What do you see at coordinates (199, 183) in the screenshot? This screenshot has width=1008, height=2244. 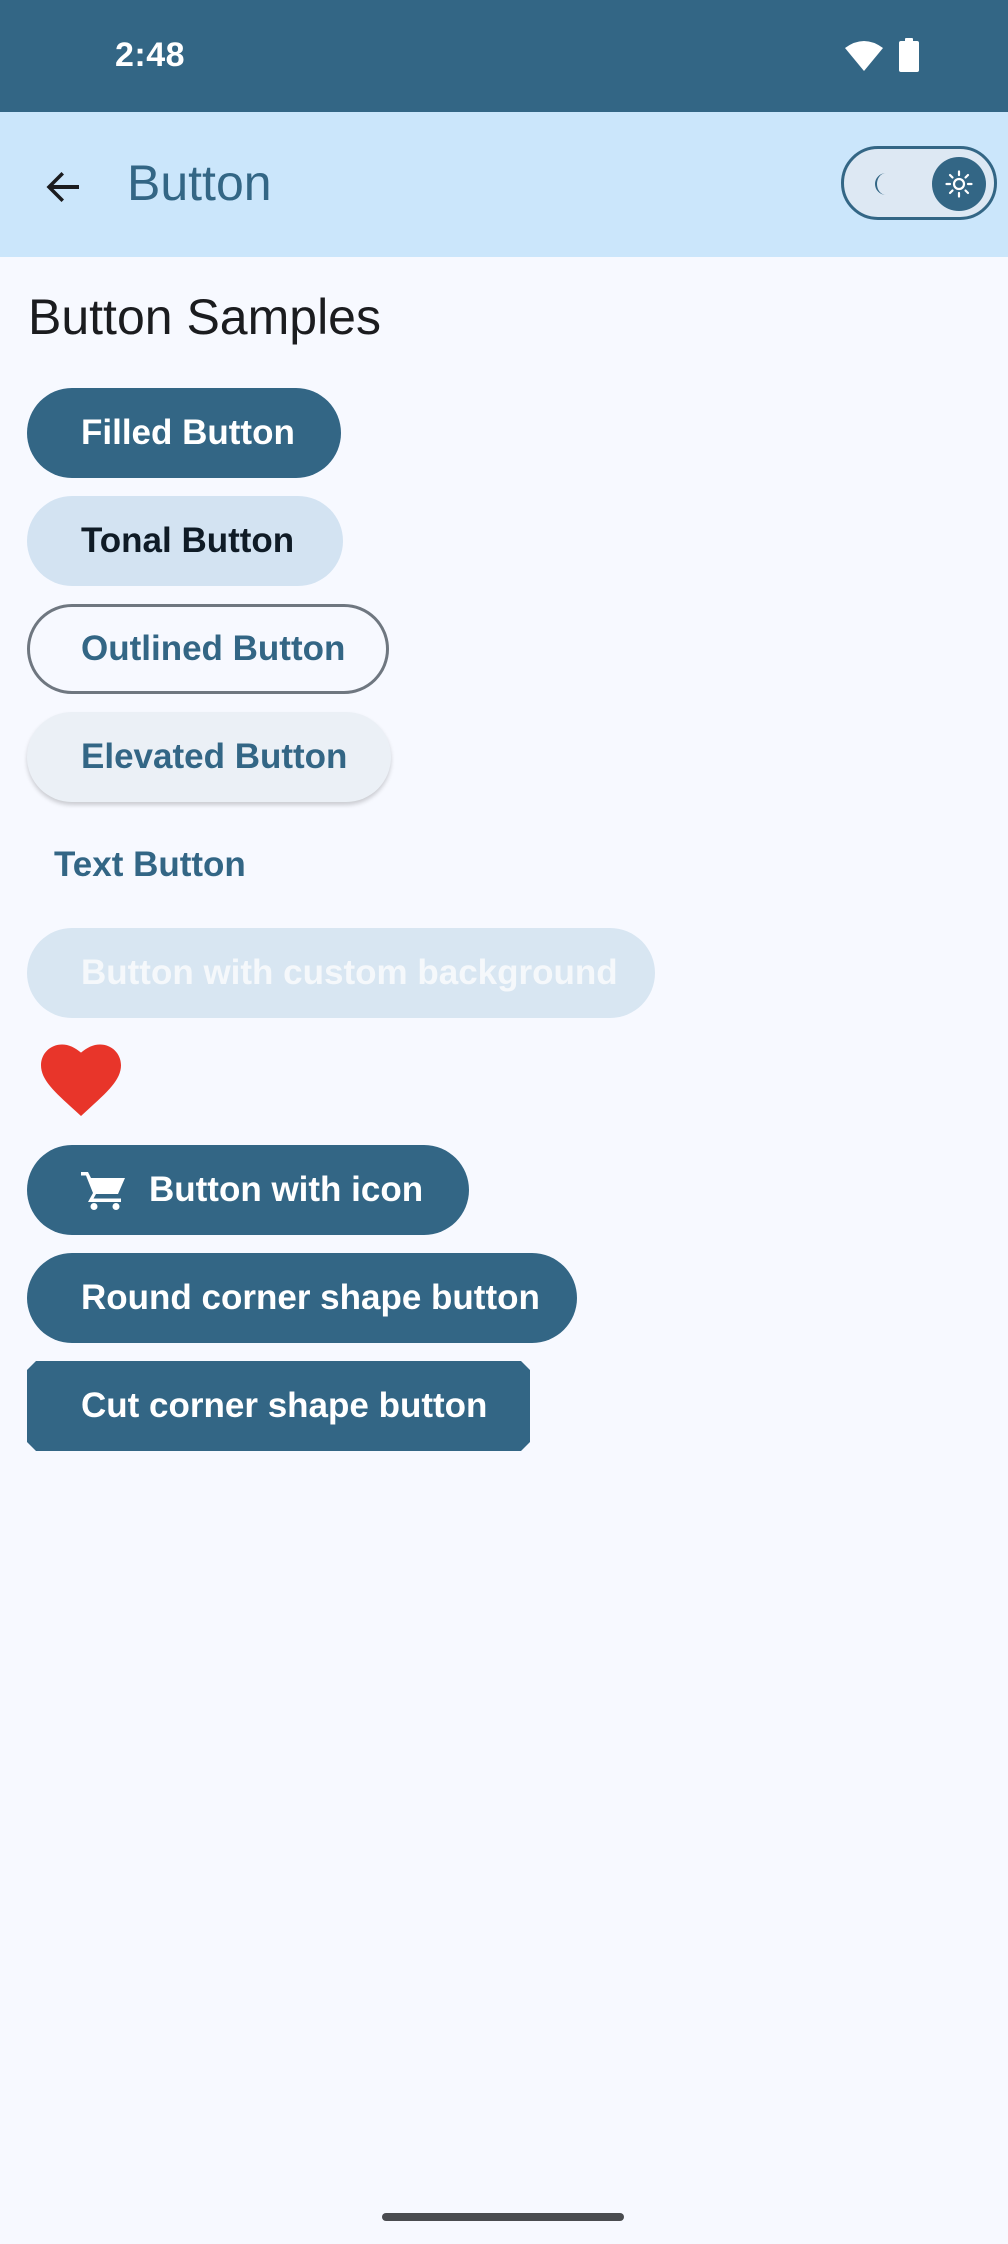 I see `app-bar-title: Button` at bounding box center [199, 183].